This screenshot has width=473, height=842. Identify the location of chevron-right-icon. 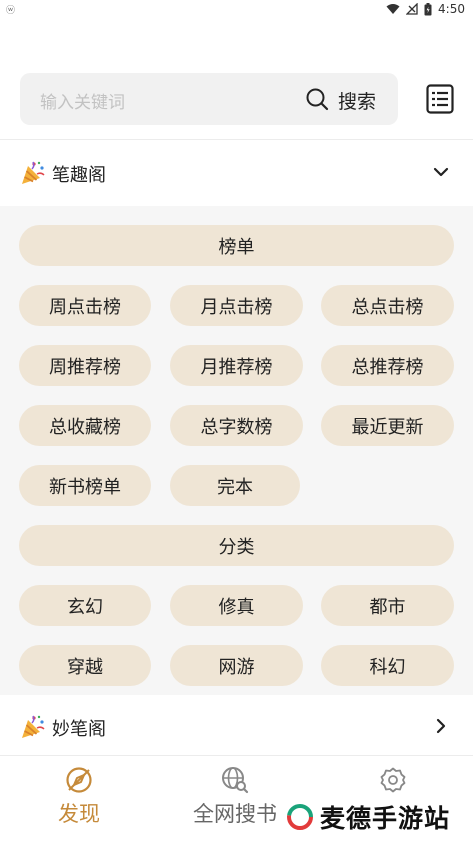
(441, 726).